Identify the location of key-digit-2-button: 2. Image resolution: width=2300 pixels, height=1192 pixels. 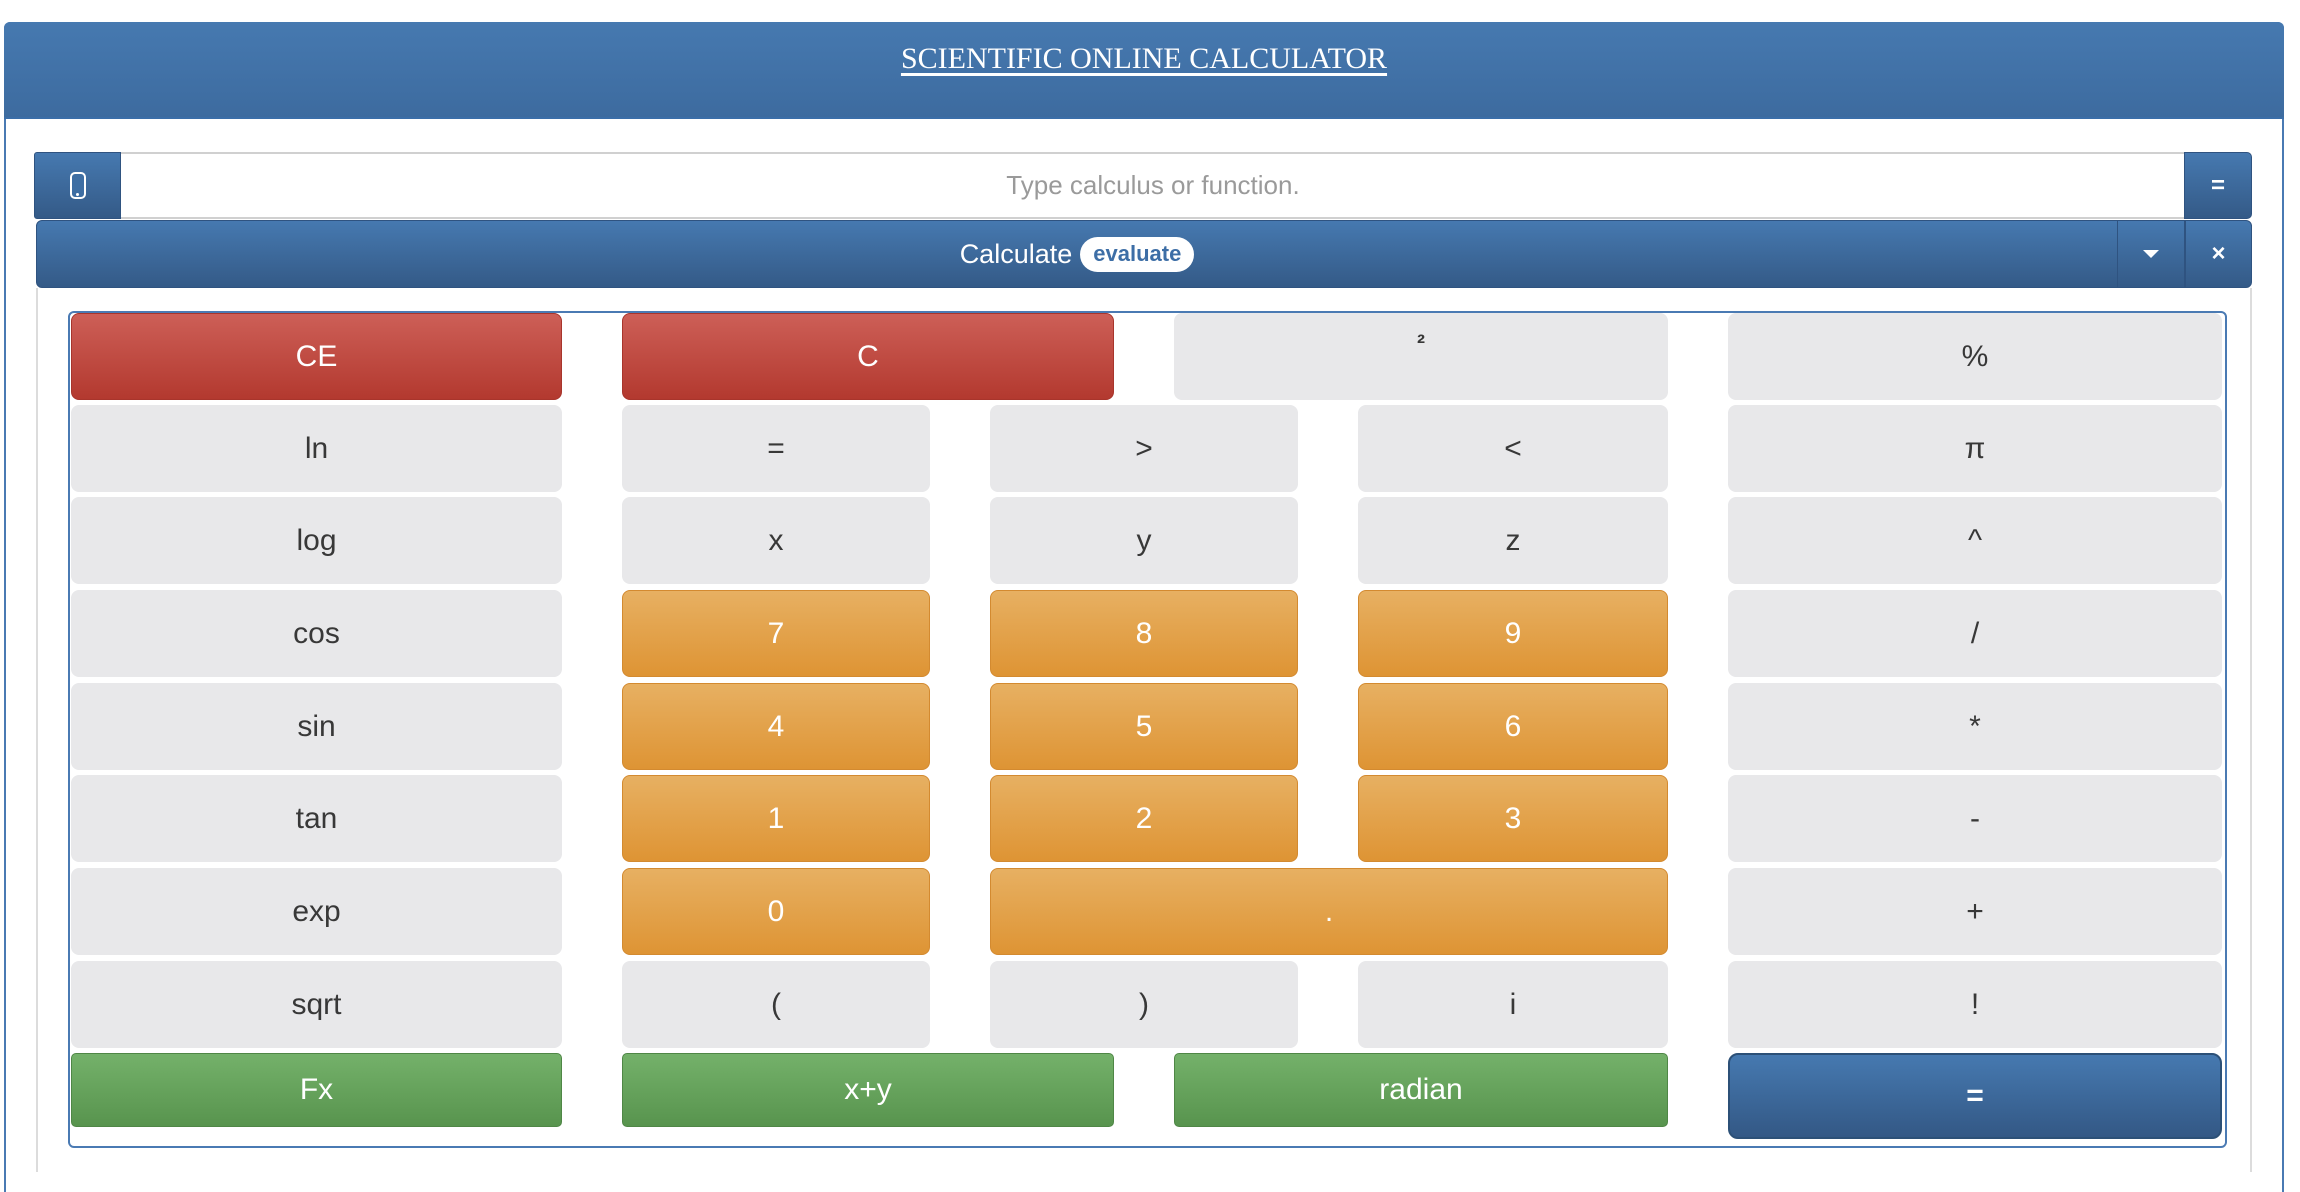
(1144, 818).